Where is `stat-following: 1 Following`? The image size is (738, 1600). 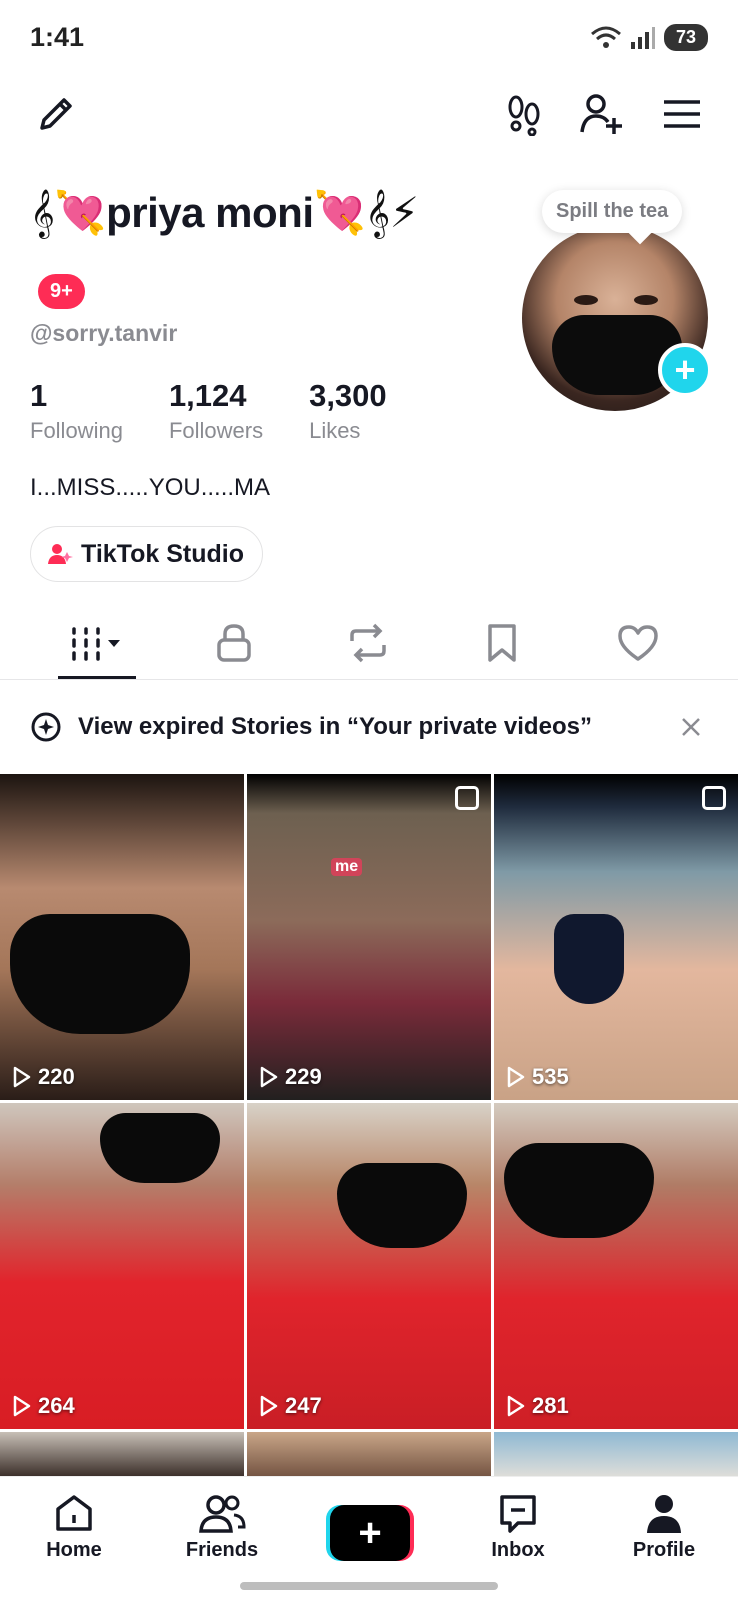
stat-following: 1 Following is located at coordinates (76, 411).